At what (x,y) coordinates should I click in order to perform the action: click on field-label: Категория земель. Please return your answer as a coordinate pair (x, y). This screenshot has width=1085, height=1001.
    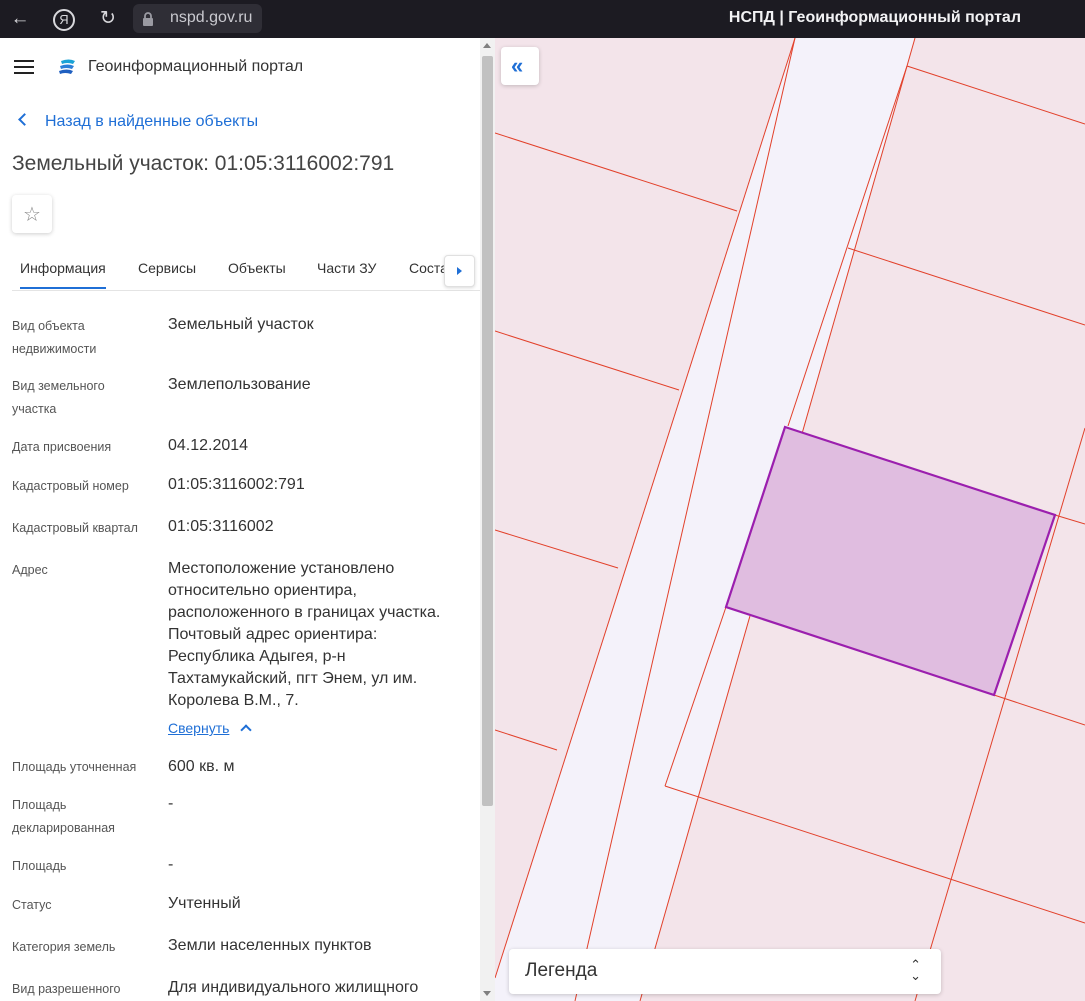
    Looking at the image, I should click on (64, 947).